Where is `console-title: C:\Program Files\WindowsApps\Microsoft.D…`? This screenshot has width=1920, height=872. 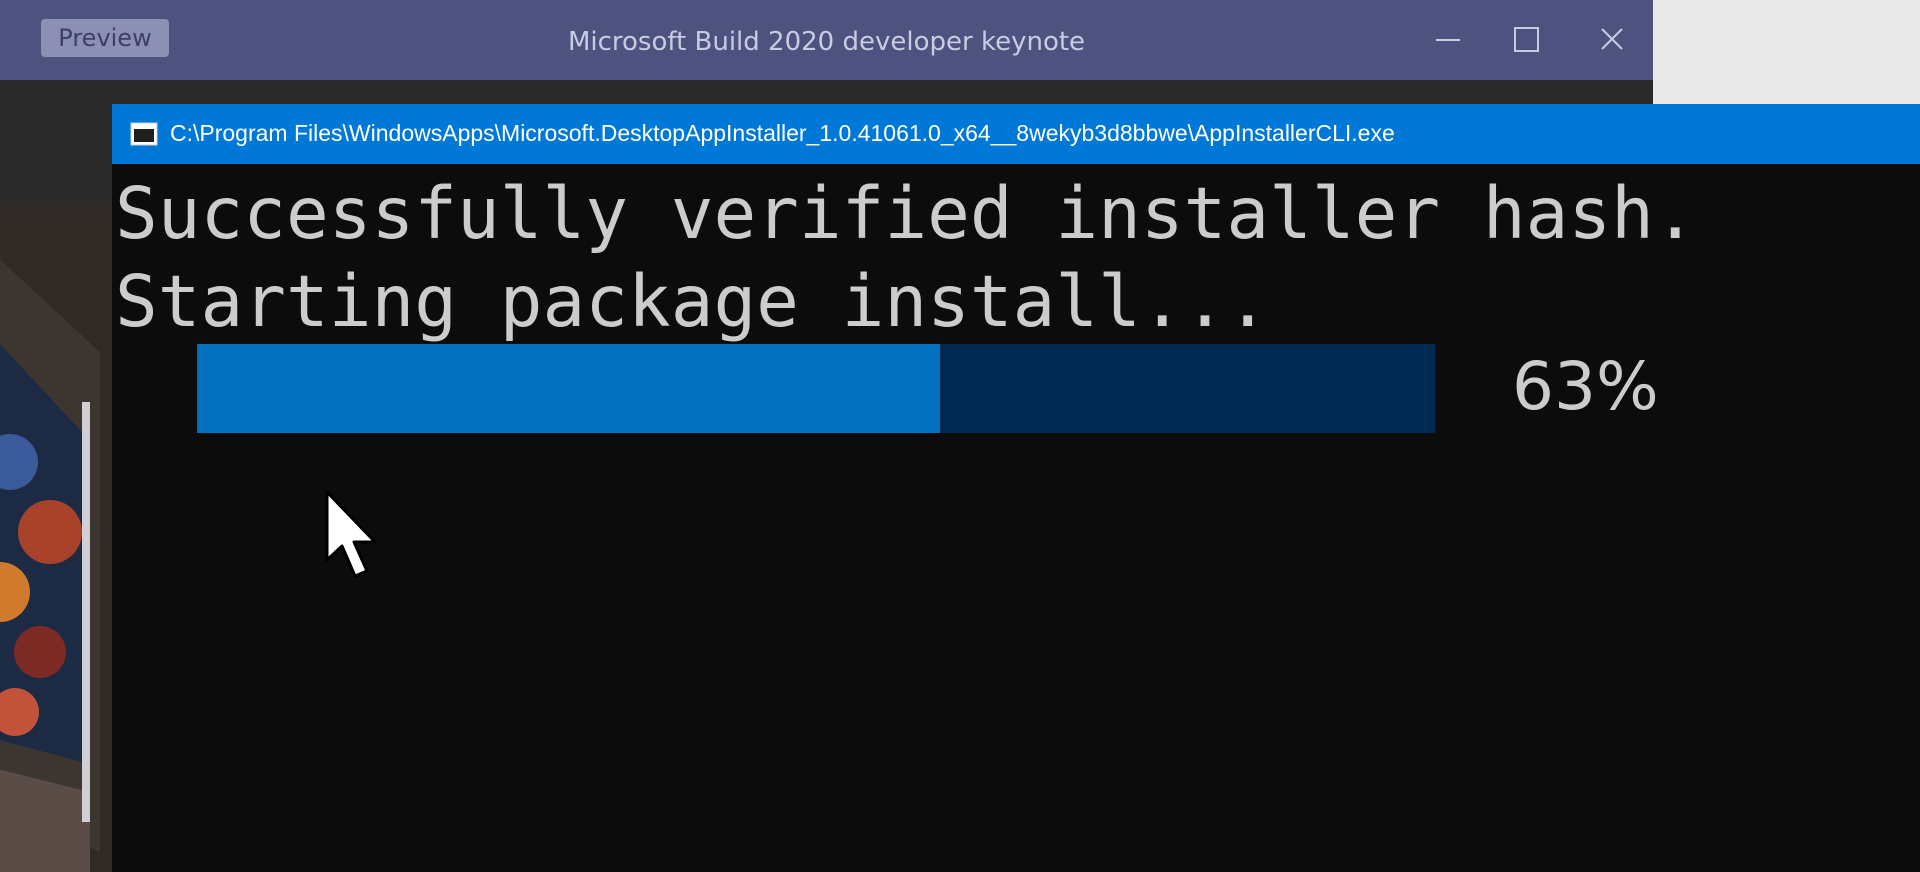
console-title: C:\Program Files\WindowsApps\Microsoft.D… is located at coordinates (782, 133).